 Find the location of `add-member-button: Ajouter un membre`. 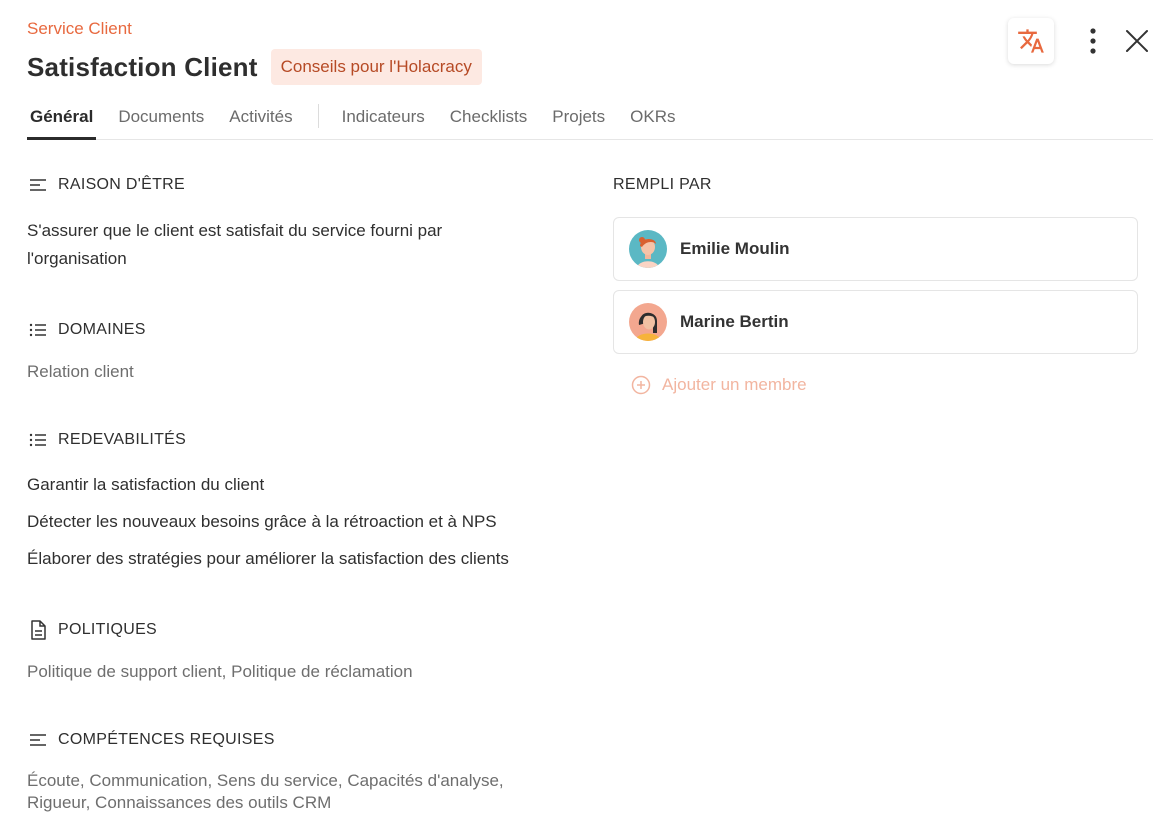

add-member-button: Ajouter un membre is located at coordinates (719, 385).